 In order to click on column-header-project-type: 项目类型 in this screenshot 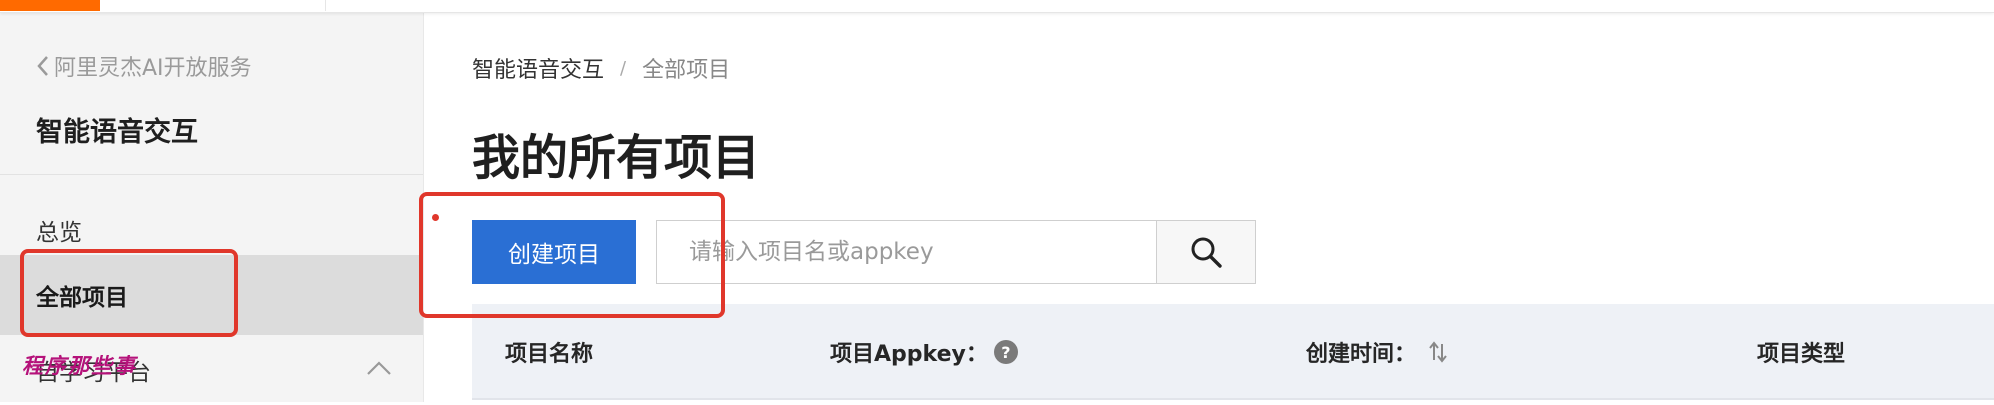, I will do `click(1801, 352)`.